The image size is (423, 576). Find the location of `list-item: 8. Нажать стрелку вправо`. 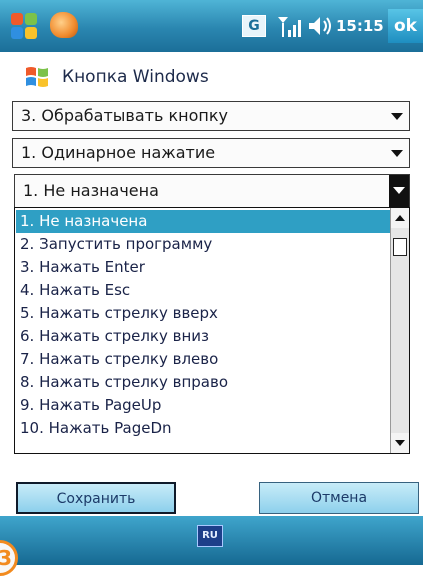

list-item: 8. Нажать стрелку вправо is located at coordinates (203, 382).